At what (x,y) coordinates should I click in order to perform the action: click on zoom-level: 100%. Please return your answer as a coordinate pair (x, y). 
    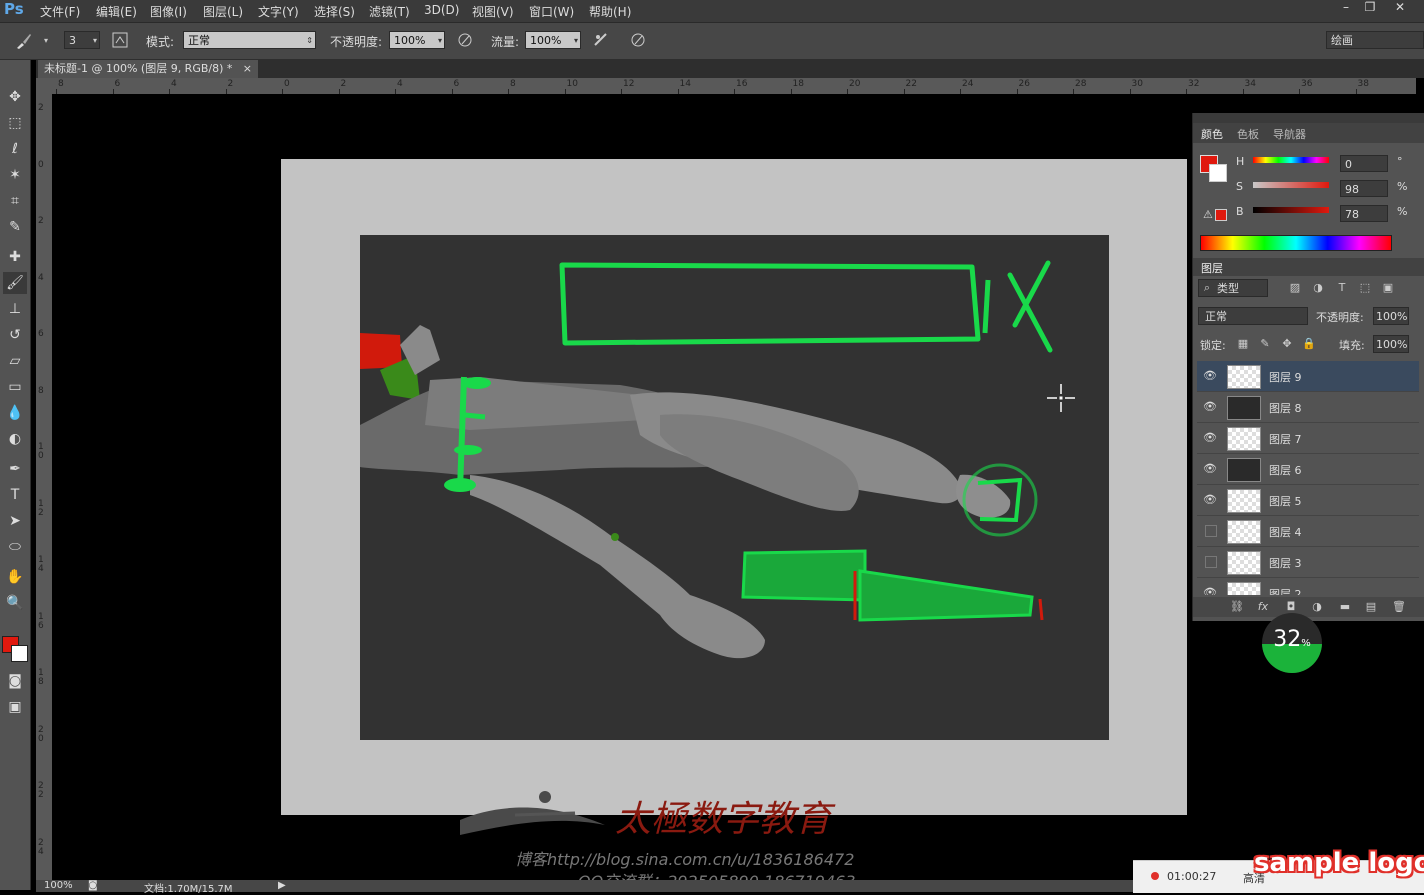
    Looking at the image, I should click on (58, 885).